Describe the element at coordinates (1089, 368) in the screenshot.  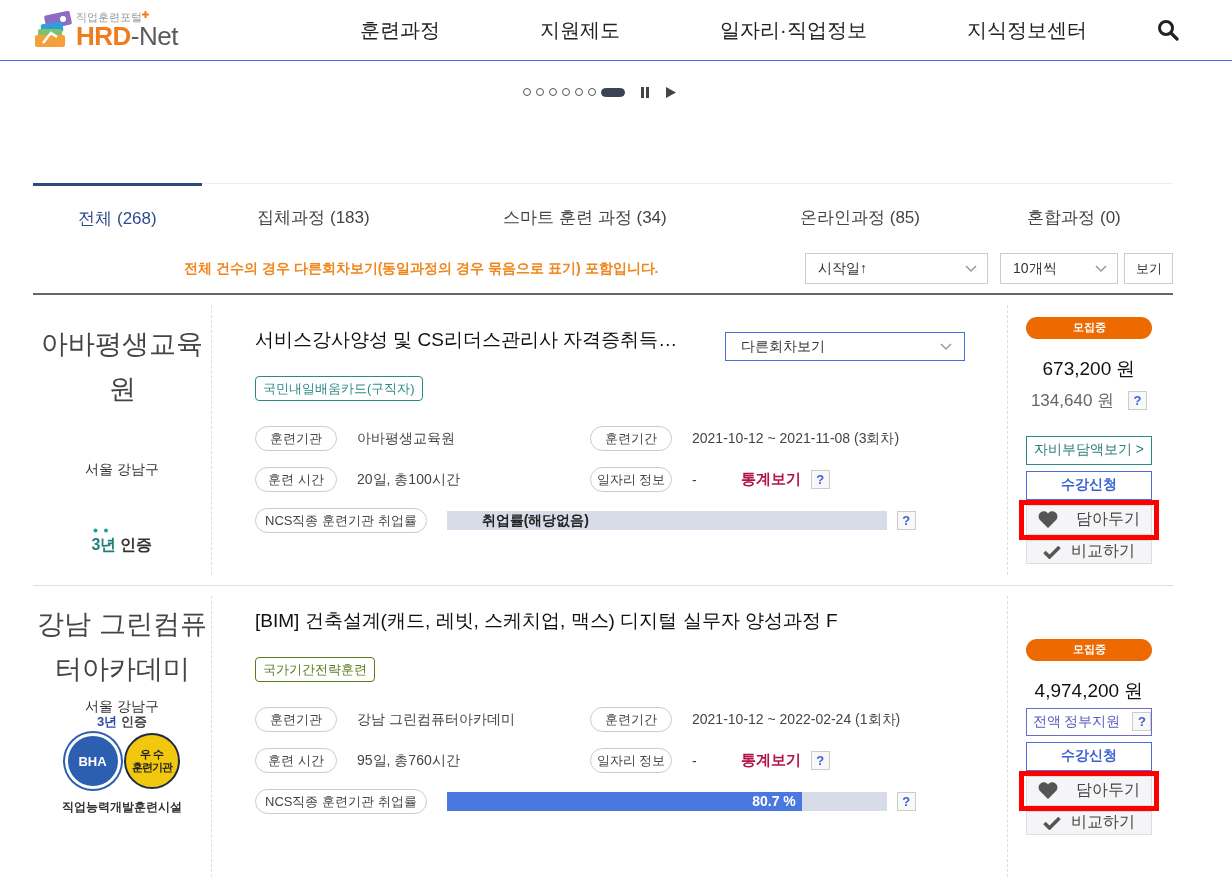
I see `price-text: 673,200 원` at that location.